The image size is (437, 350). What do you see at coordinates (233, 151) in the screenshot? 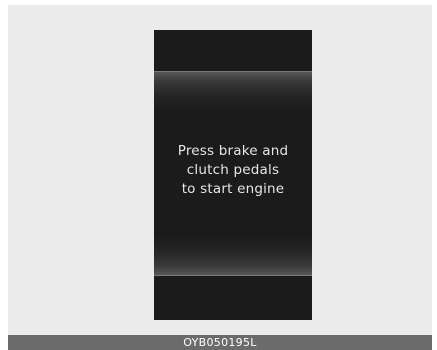
I see `message-line-1: Press brake and` at bounding box center [233, 151].